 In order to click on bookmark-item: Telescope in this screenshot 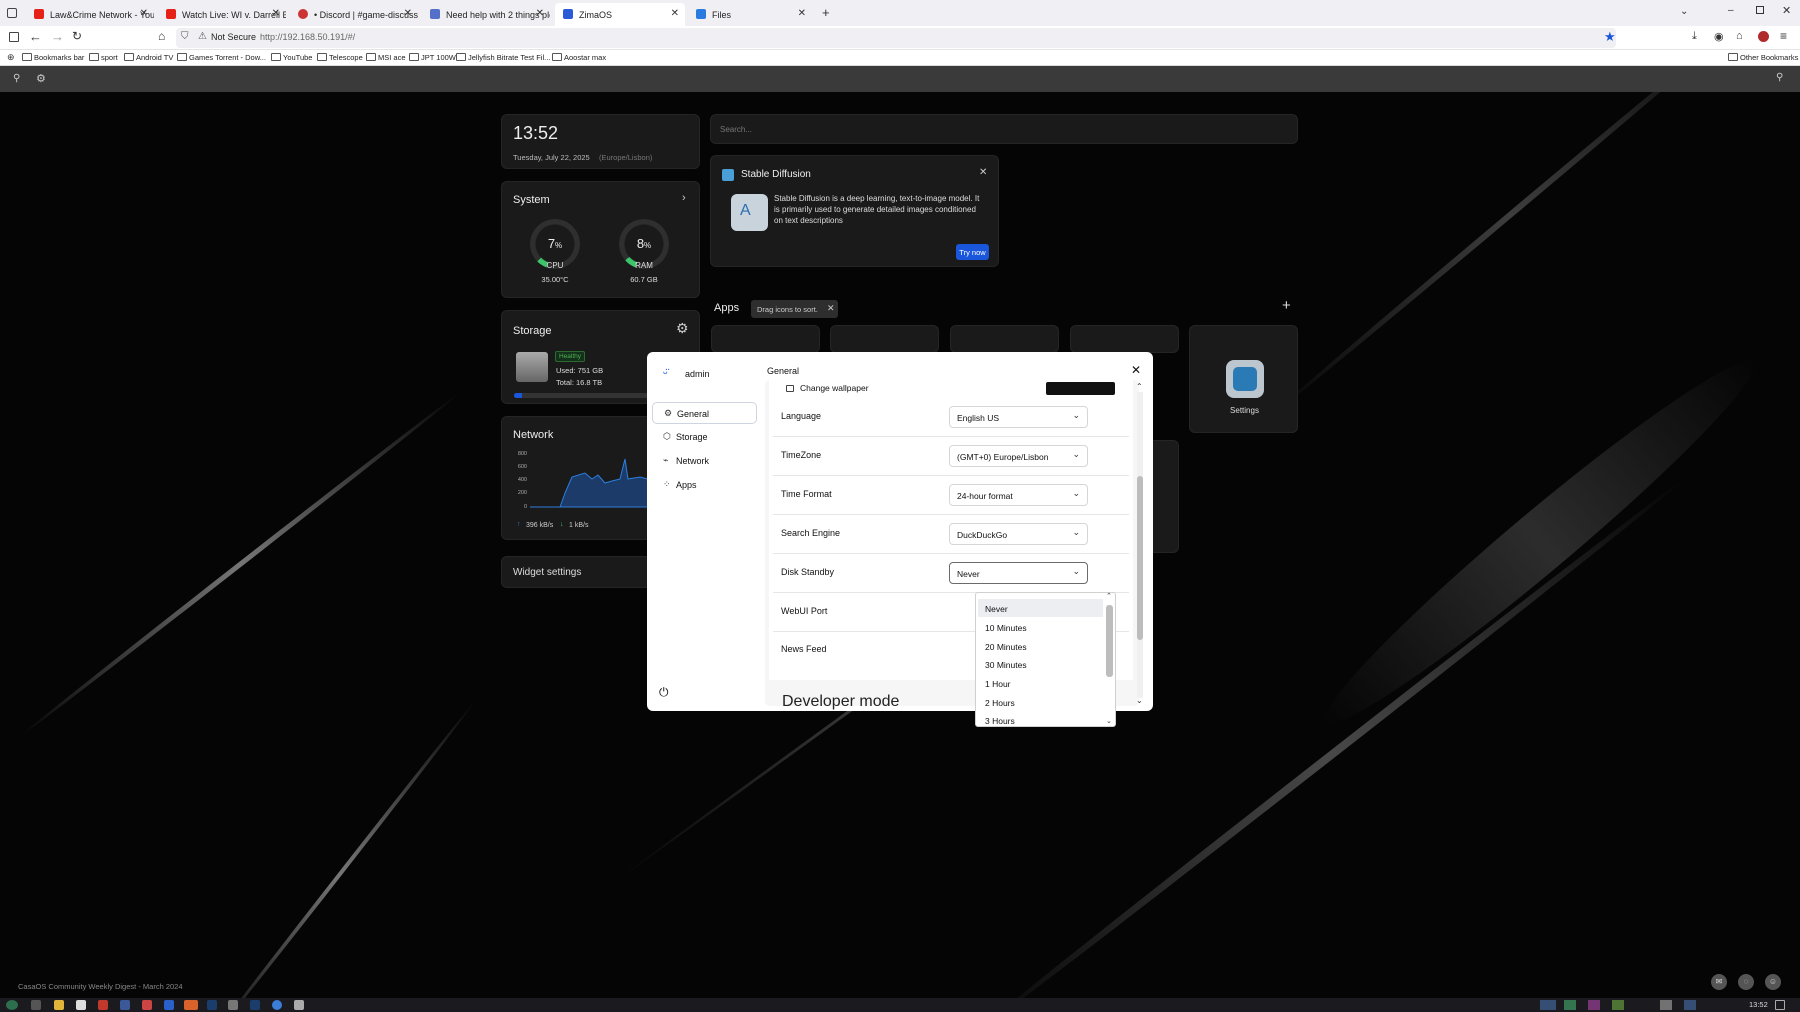, I will do `click(340, 57)`.